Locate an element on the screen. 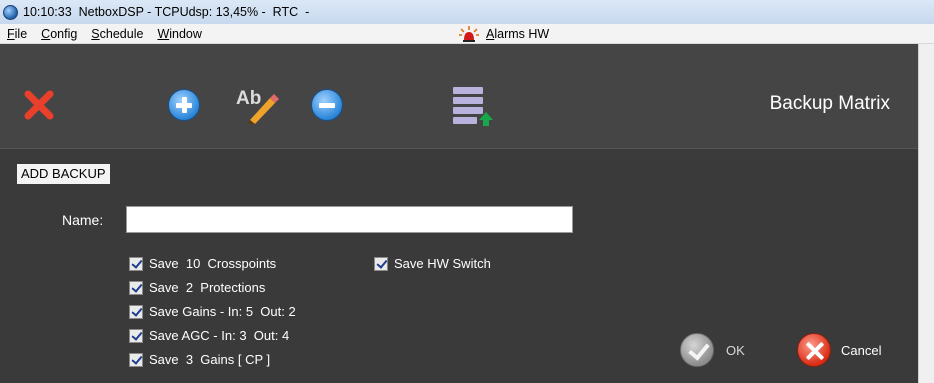 The image size is (934, 383). rename-button: Ab is located at coordinates (258, 104).